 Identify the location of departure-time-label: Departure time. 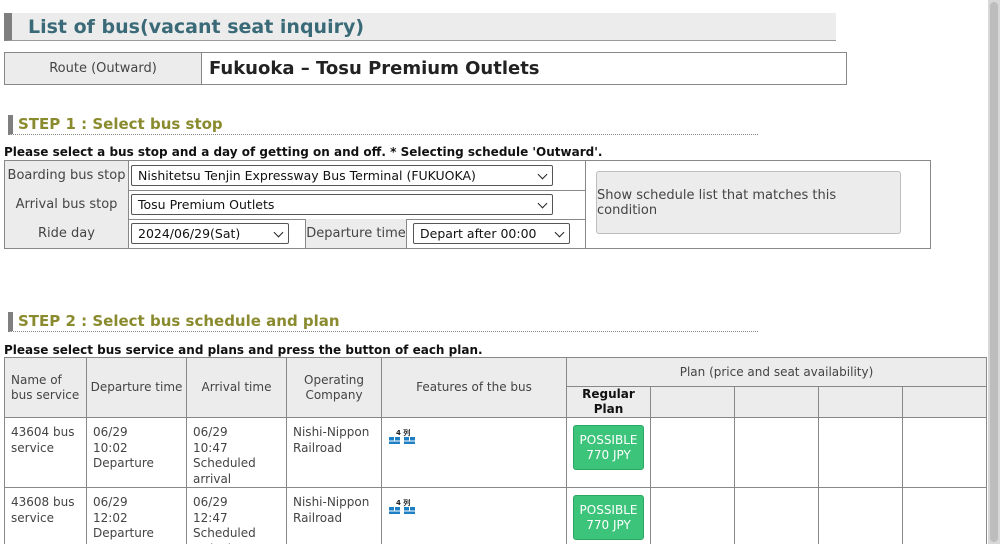
(356, 233).